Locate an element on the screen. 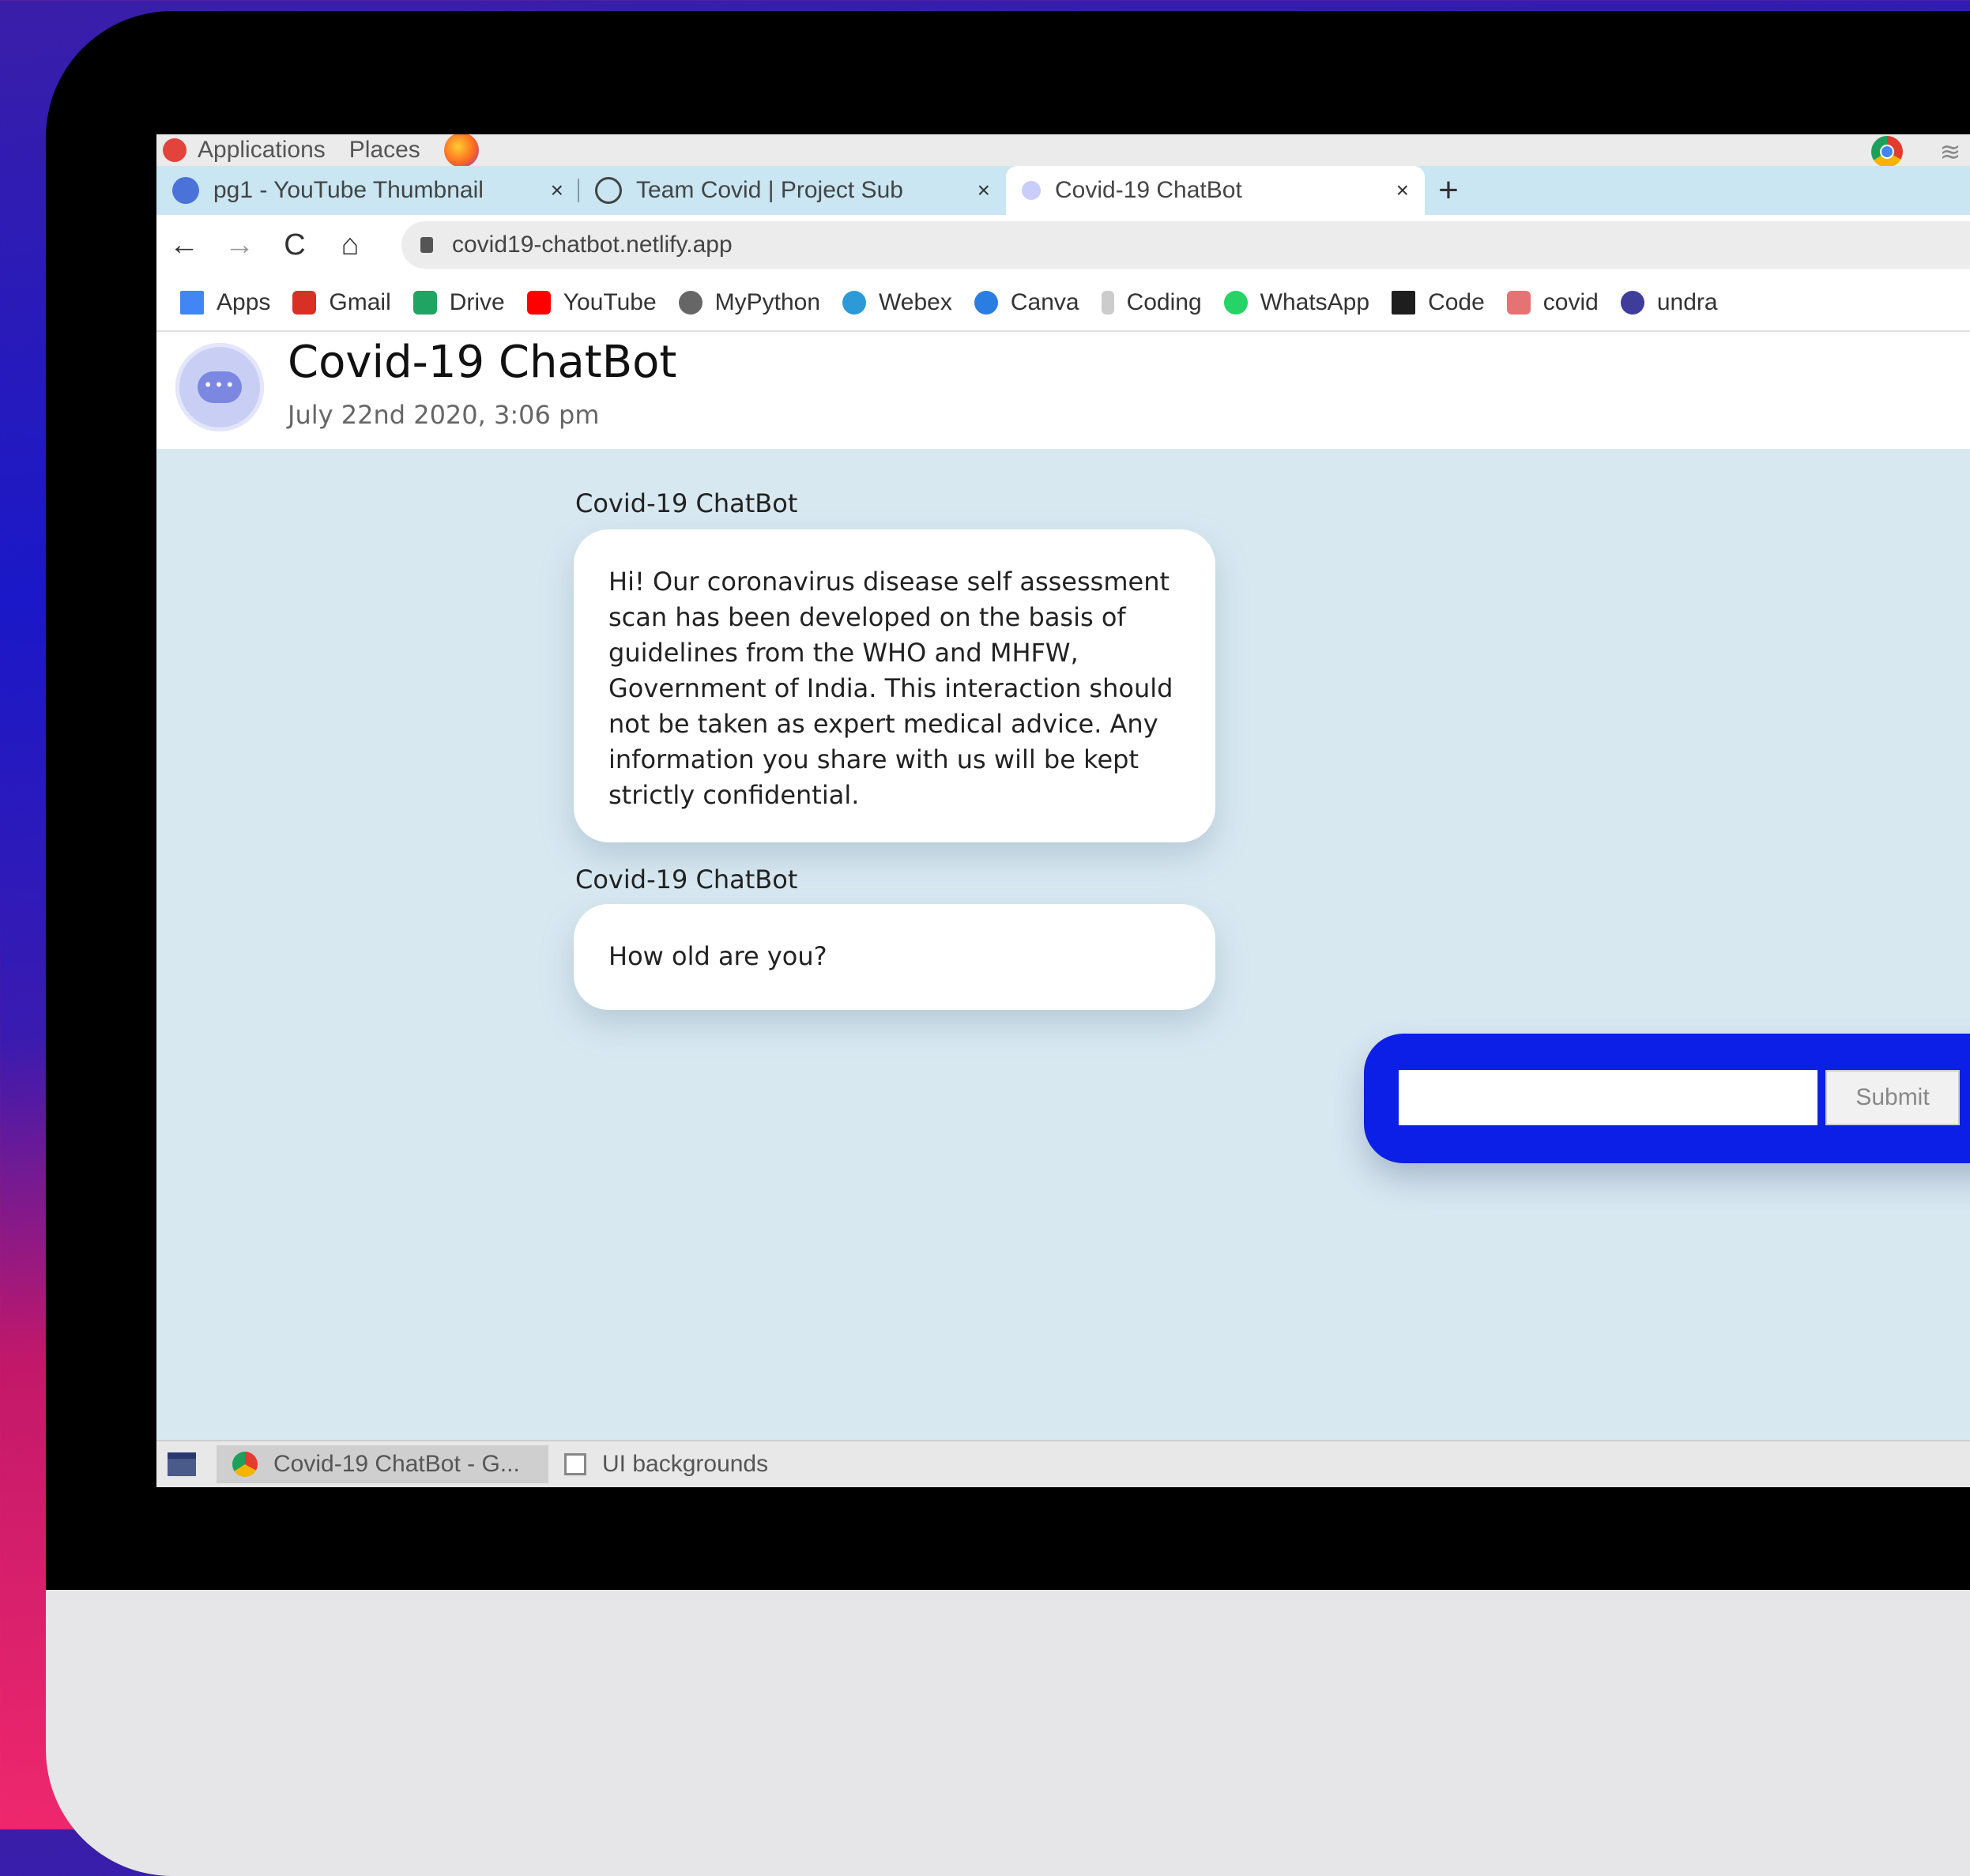 The height and width of the screenshot is (1876, 1970). bookmark-mypython: MyPython is located at coordinates (749, 303).